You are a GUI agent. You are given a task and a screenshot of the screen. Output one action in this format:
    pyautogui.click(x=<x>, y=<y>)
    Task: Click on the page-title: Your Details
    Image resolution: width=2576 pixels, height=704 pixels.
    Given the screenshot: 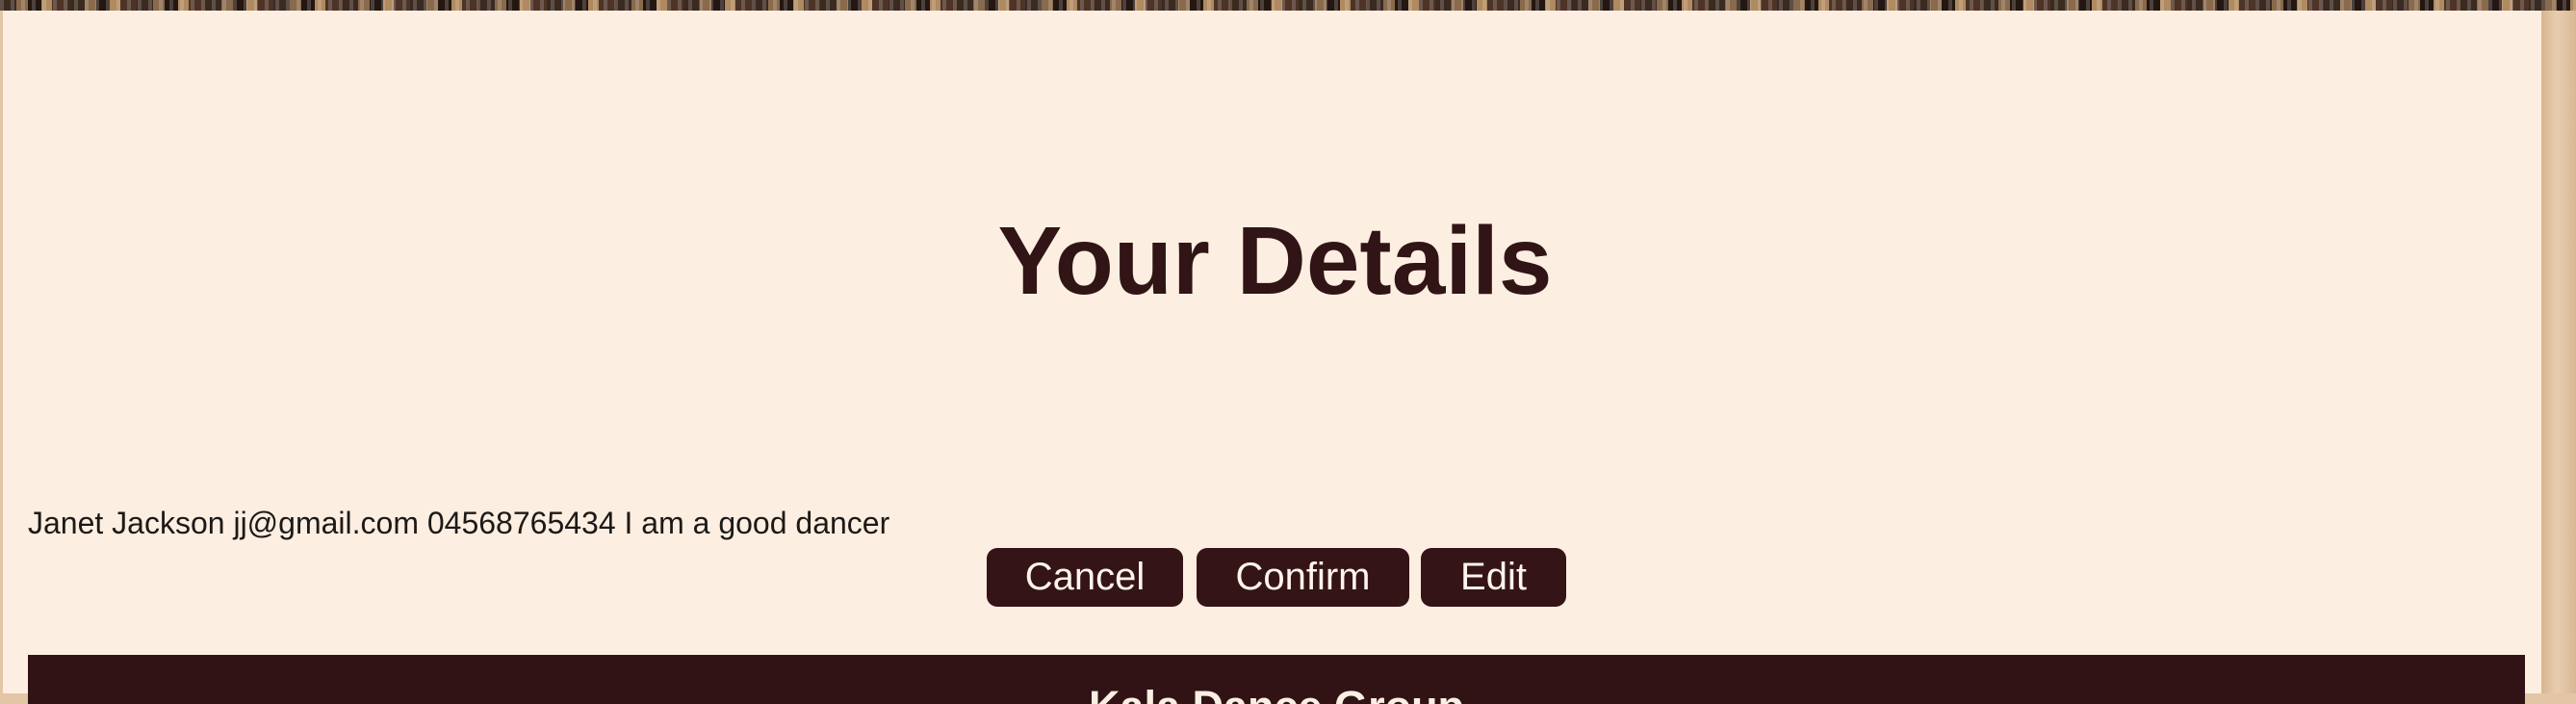 What is the action you would take?
    pyautogui.click(x=1275, y=261)
    